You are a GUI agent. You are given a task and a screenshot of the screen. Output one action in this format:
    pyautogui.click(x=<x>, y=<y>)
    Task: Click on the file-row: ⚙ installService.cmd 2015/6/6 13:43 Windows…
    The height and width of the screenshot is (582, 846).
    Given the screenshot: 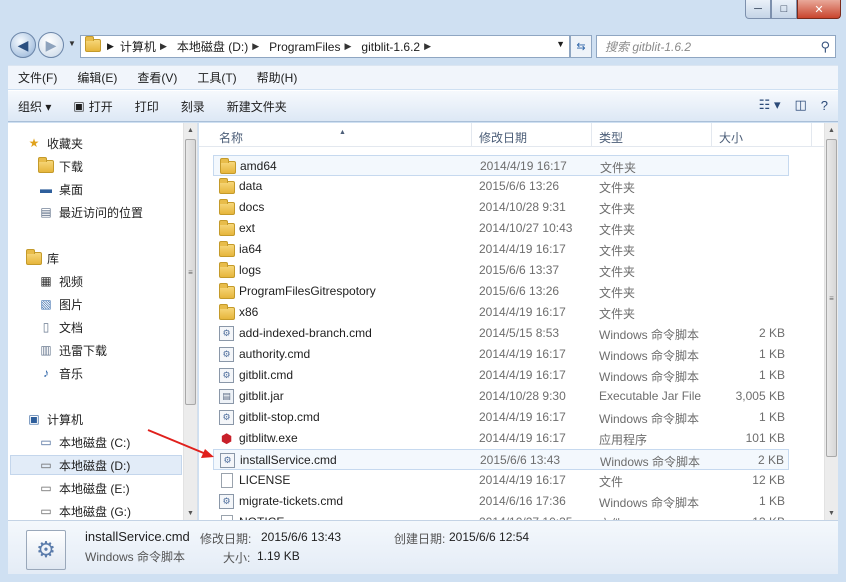 What is the action you would take?
    pyautogui.click(x=501, y=459)
    